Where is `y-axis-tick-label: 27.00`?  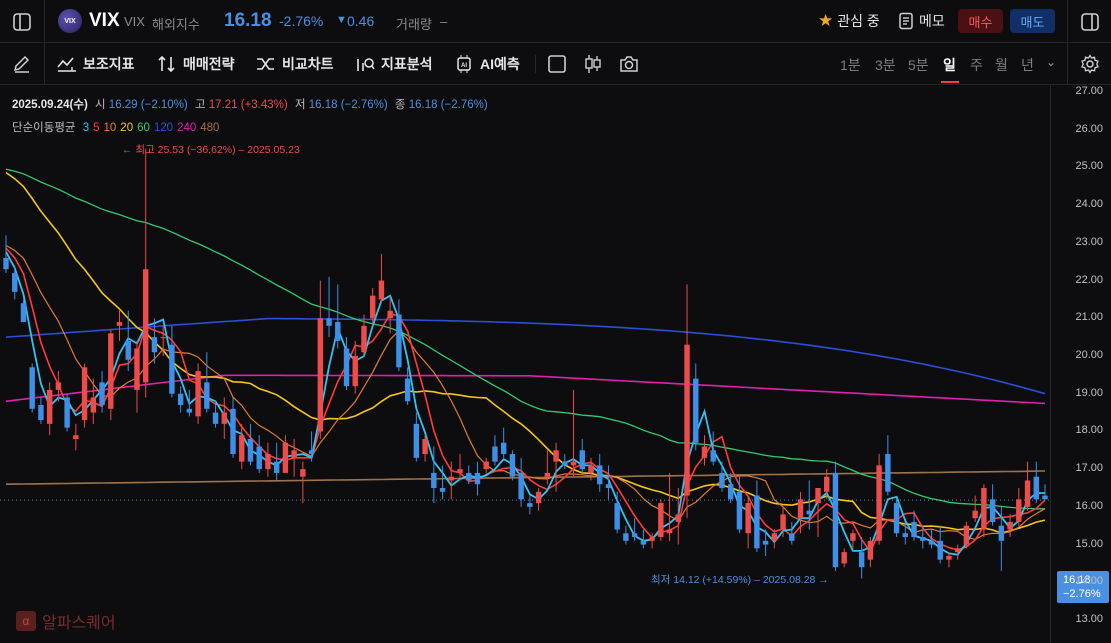
y-axis-tick-label: 27.00 is located at coordinates (1089, 91).